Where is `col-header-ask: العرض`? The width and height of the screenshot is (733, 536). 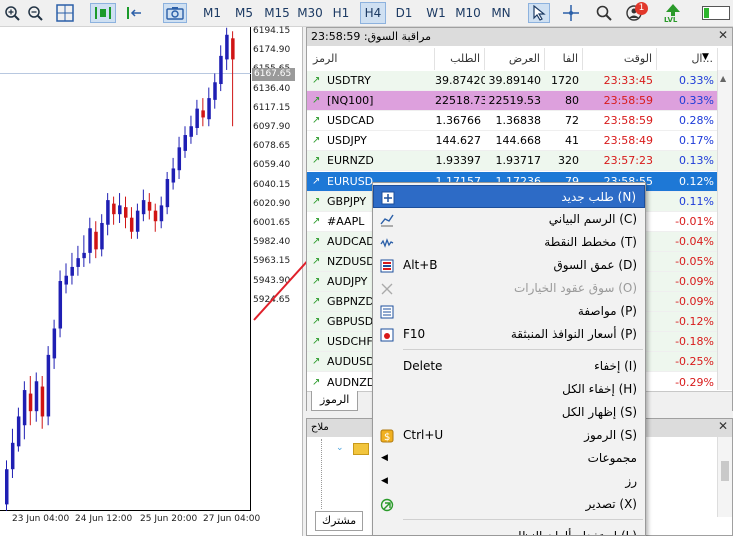
col-header-ask: العرض is located at coordinates (515, 59).